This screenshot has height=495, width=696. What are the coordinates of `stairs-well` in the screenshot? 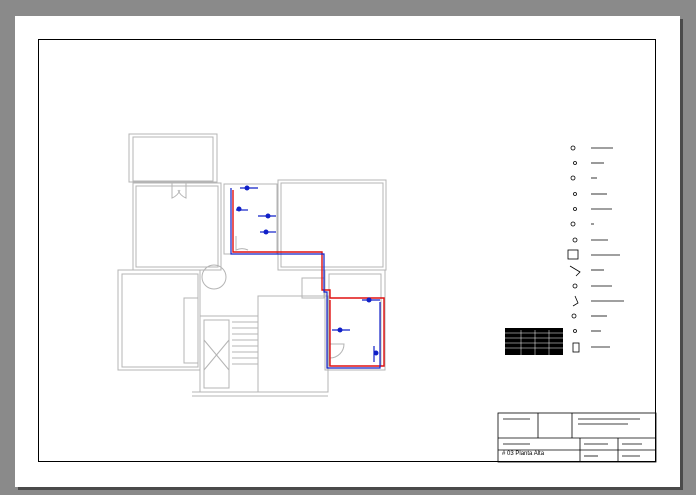 It's located at (216, 354).